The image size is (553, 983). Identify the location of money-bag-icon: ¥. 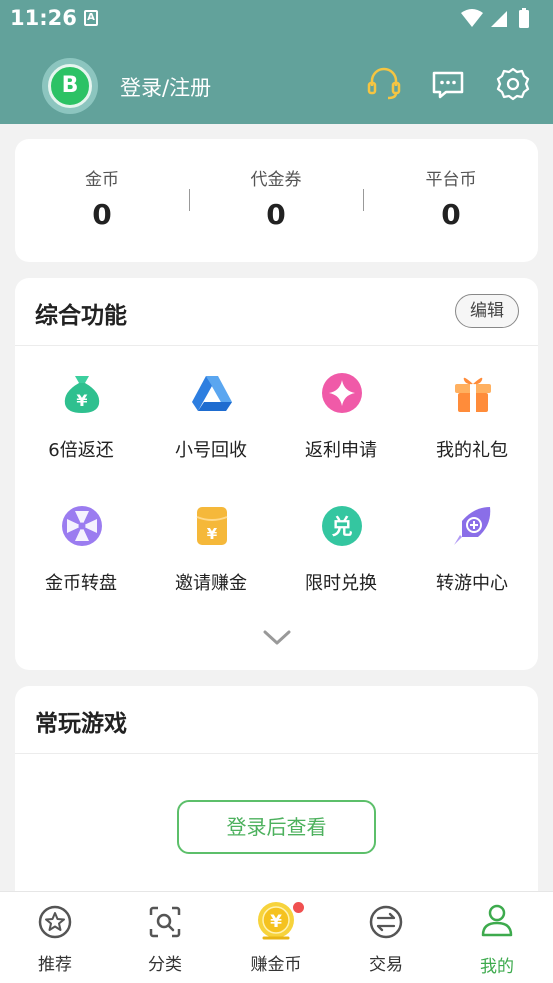
(82, 394).